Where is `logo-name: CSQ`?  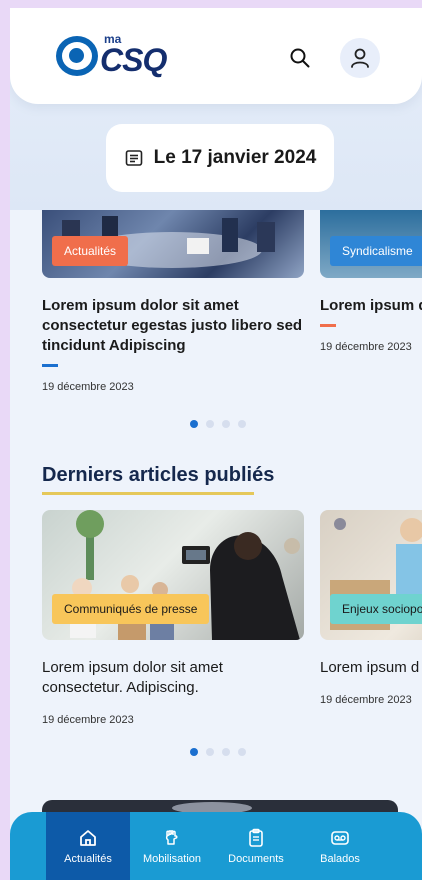
logo-name: CSQ is located at coordinates (133, 60).